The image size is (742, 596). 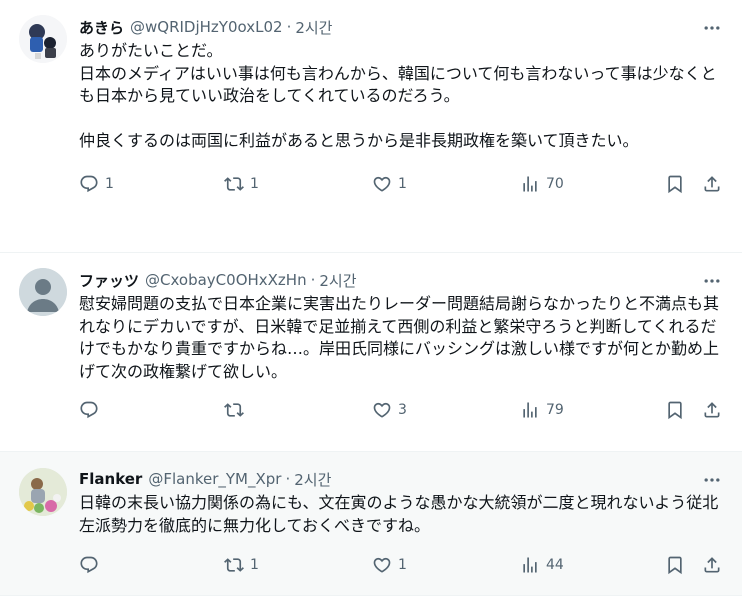 I want to click on handle: @wQRIDjHzY0oxL02, so click(x=206, y=27).